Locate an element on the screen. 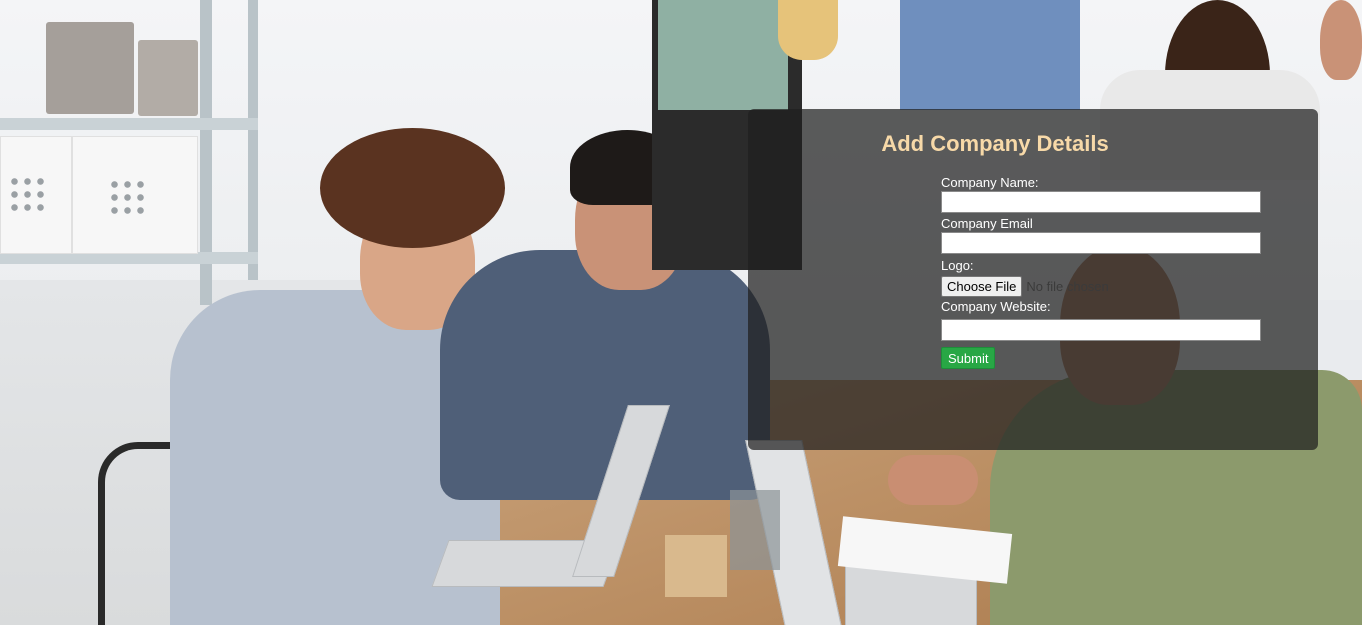 The width and height of the screenshot is (1362, 625). company-website-input is located at coordinates (1101, 330).